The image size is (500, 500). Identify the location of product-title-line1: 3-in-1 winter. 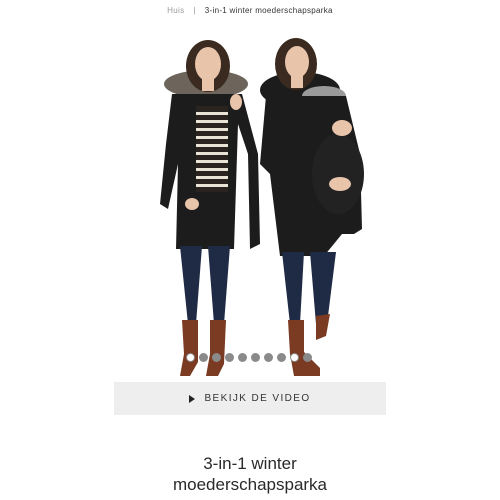
(250, 463).